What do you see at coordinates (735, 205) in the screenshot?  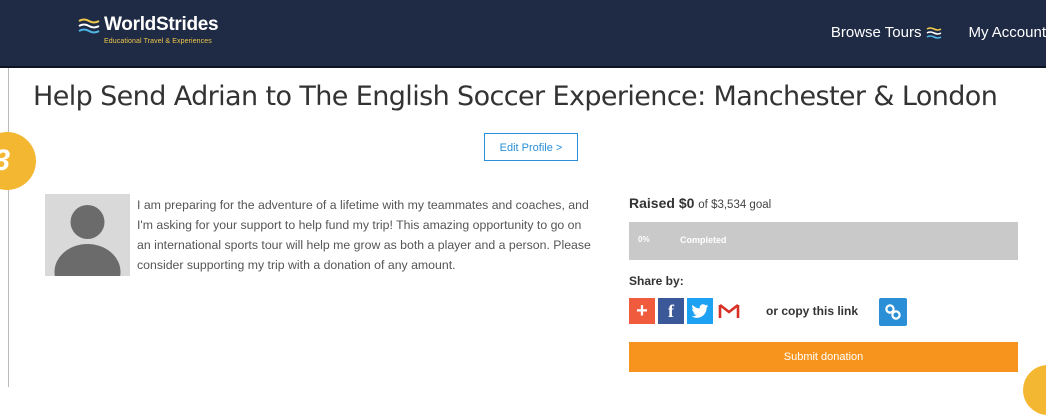 I see `goal-text: of $3,534 goal` at bounding box center [735, 205].